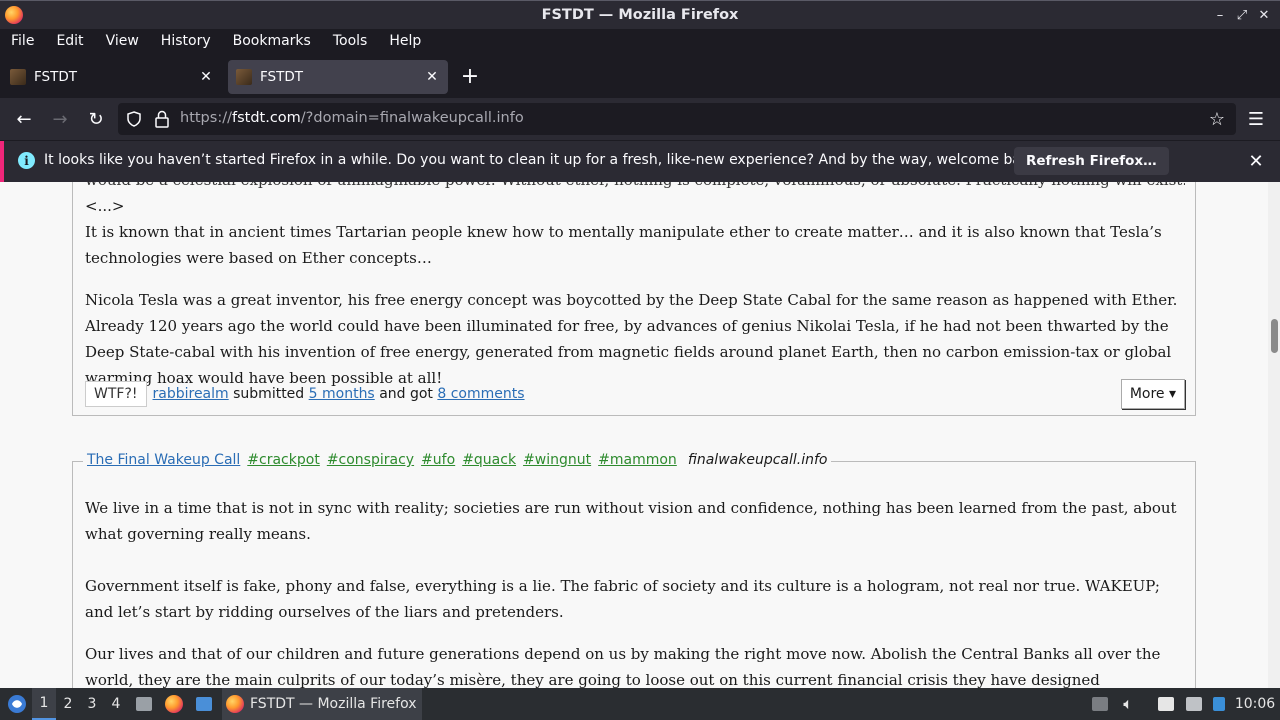 This screenshot has height=720, width=1280. What do you see at coordinates (333, 704) in the screenshot?
I see `task-label: FSTDT — Mozilla Firefox` at bounding box center [333, 704].